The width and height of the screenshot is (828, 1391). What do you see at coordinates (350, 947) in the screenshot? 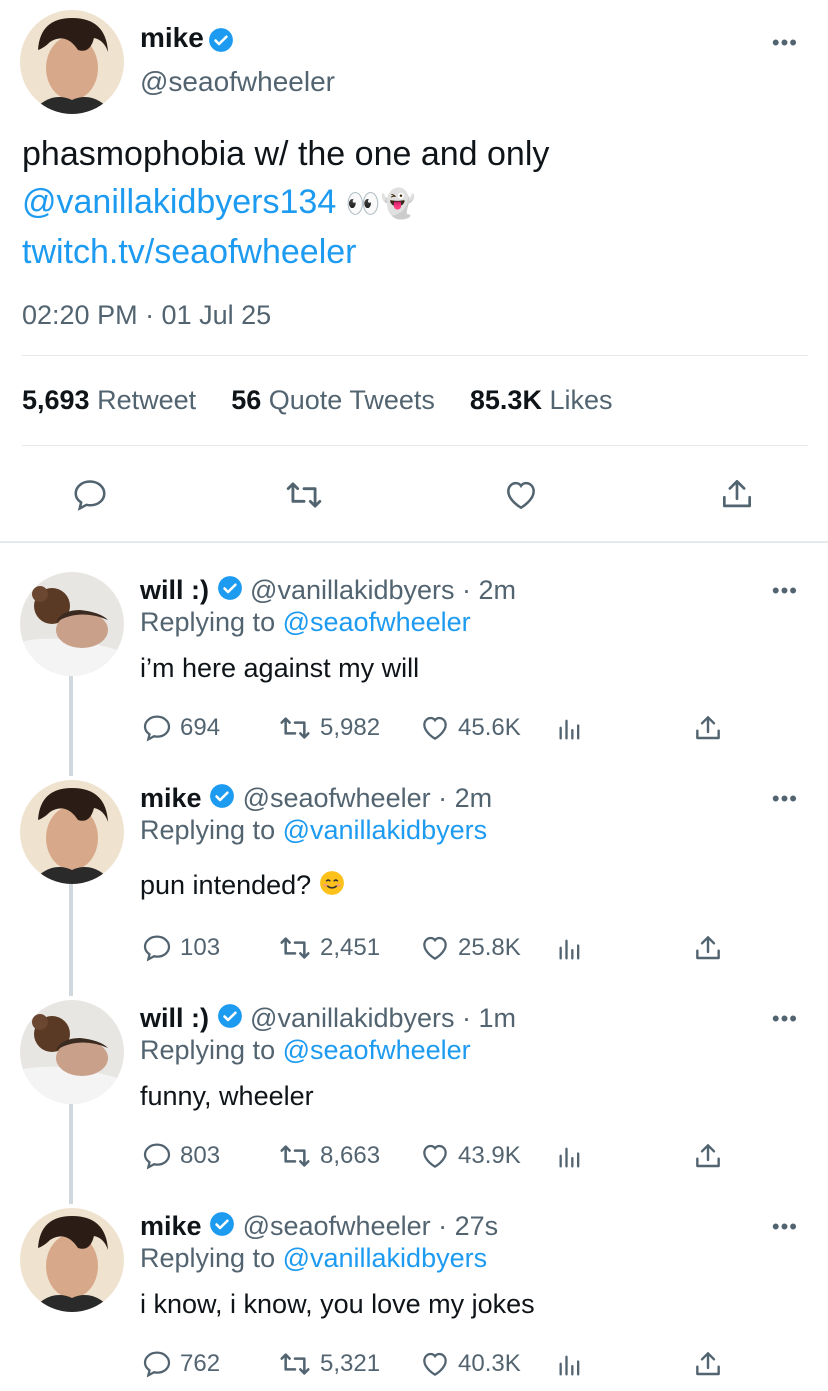
I see `retweet-count: 2,451` at bounding box center [350, 947].